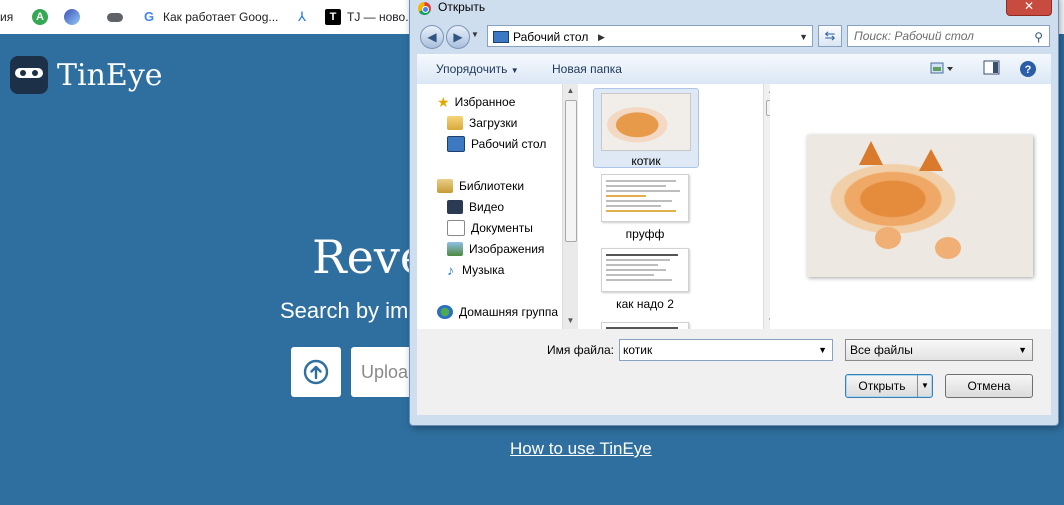  Describe the element at coordinates (881, 350) in the screenshot. I see `filetype-value: Все файлы` at that location.